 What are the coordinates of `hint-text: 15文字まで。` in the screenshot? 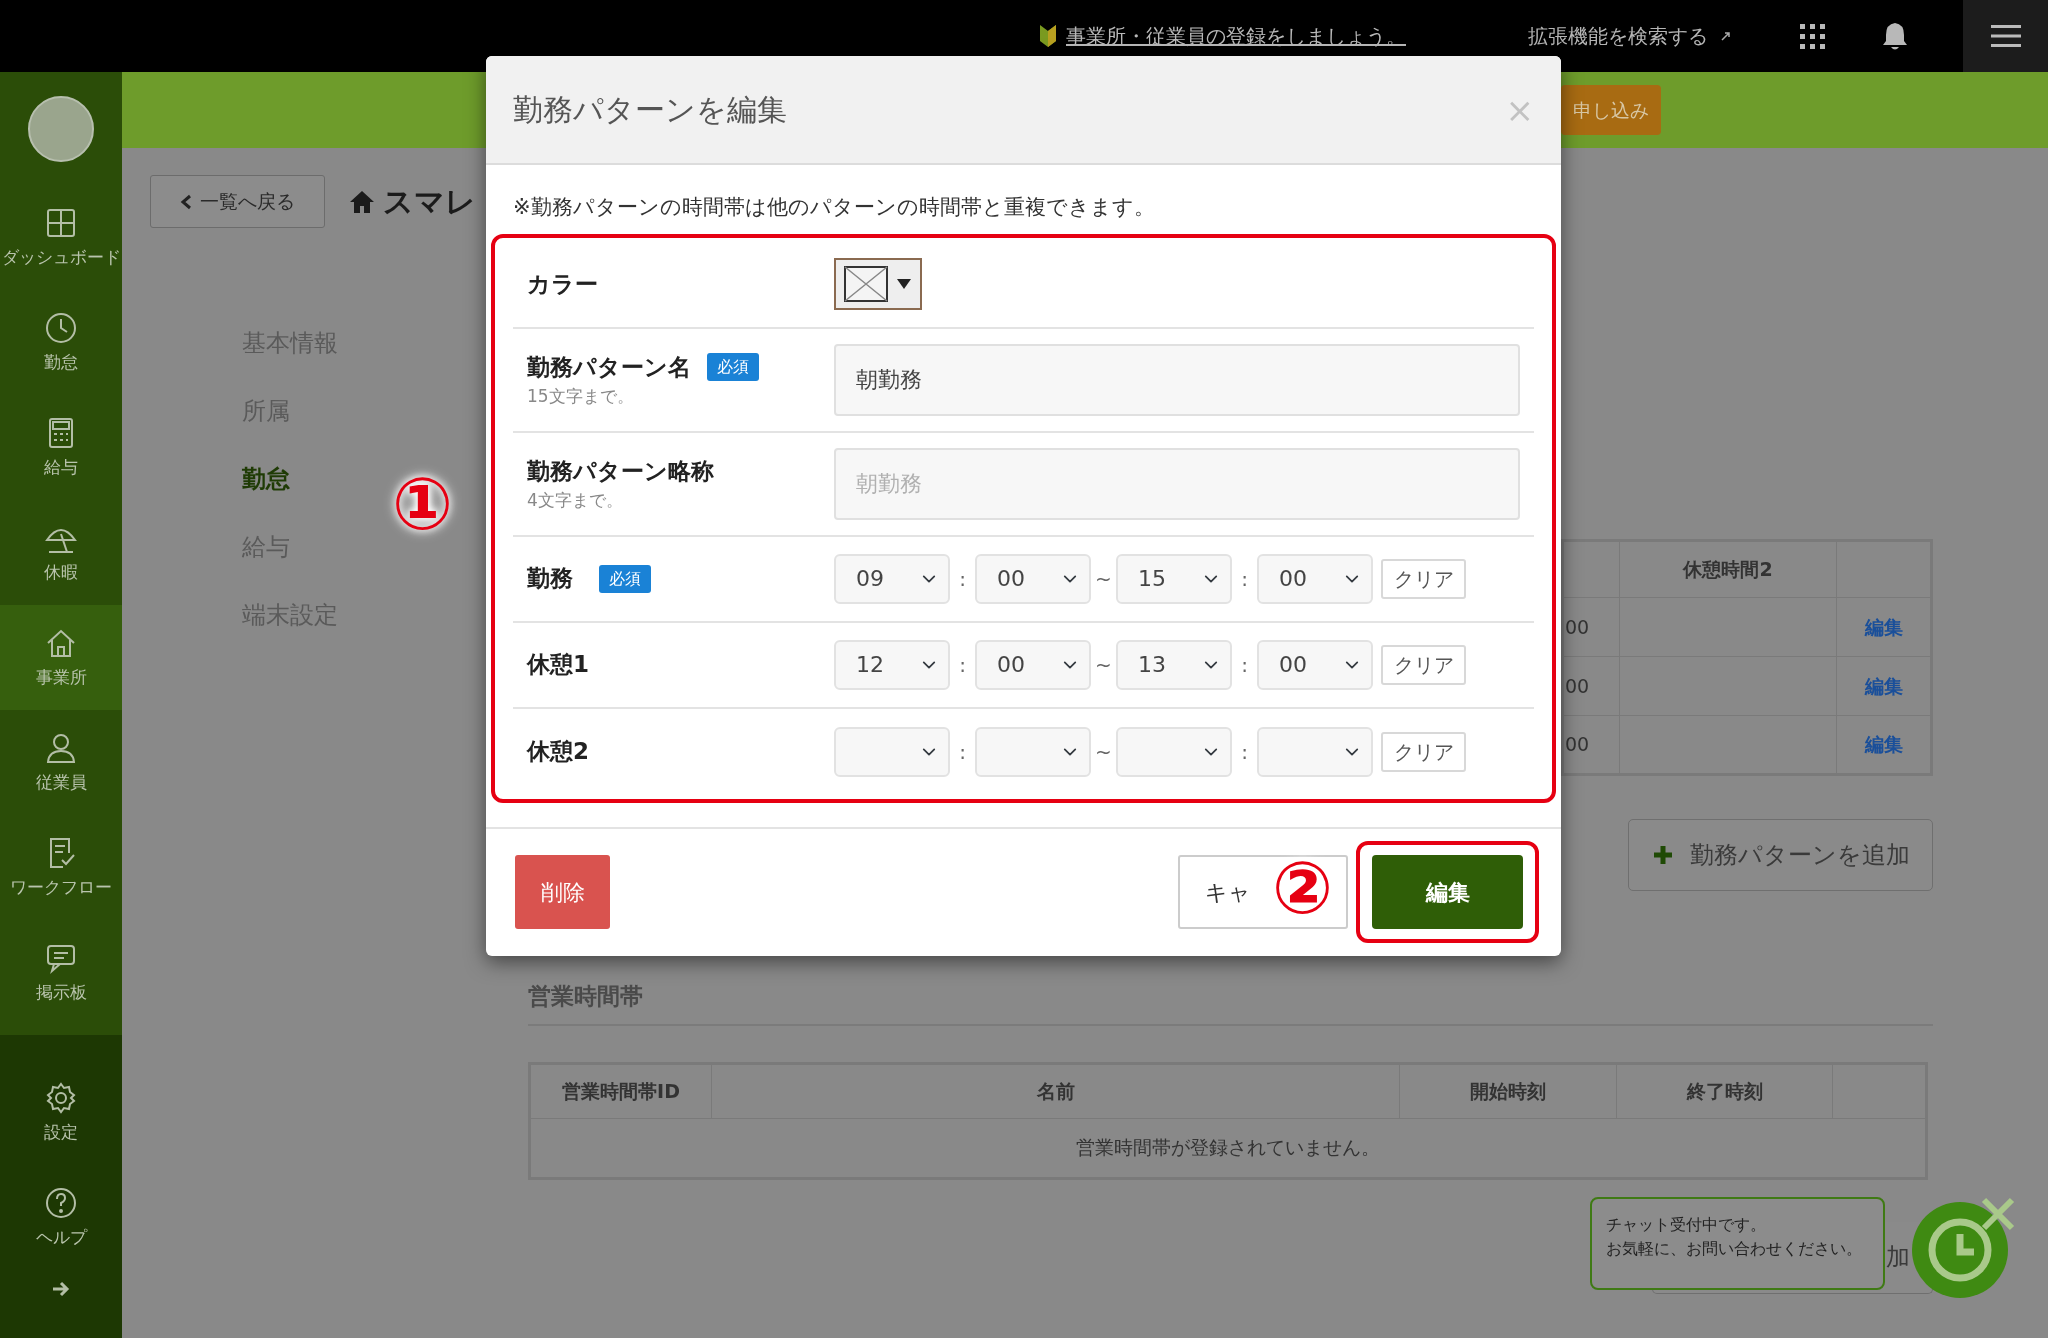 It's located at (581, 396).